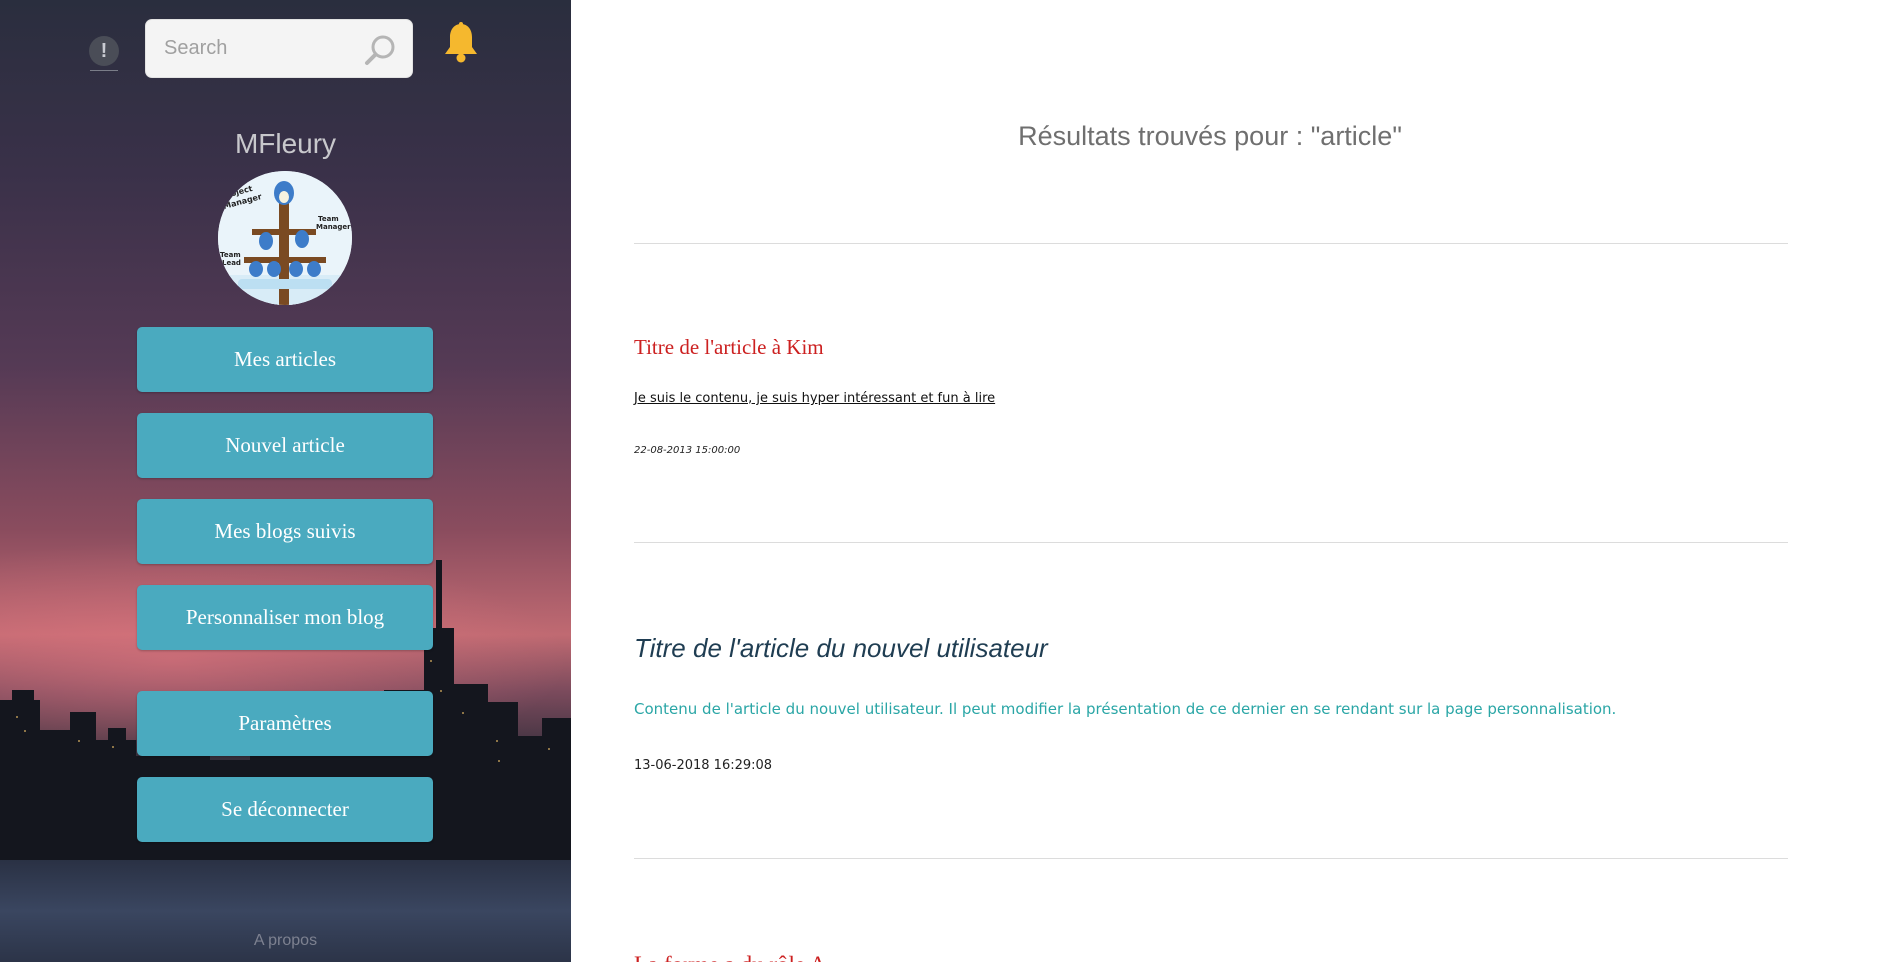 This screenshot has height=962, width=1900. I want to click on search-box, so click(279, 48).